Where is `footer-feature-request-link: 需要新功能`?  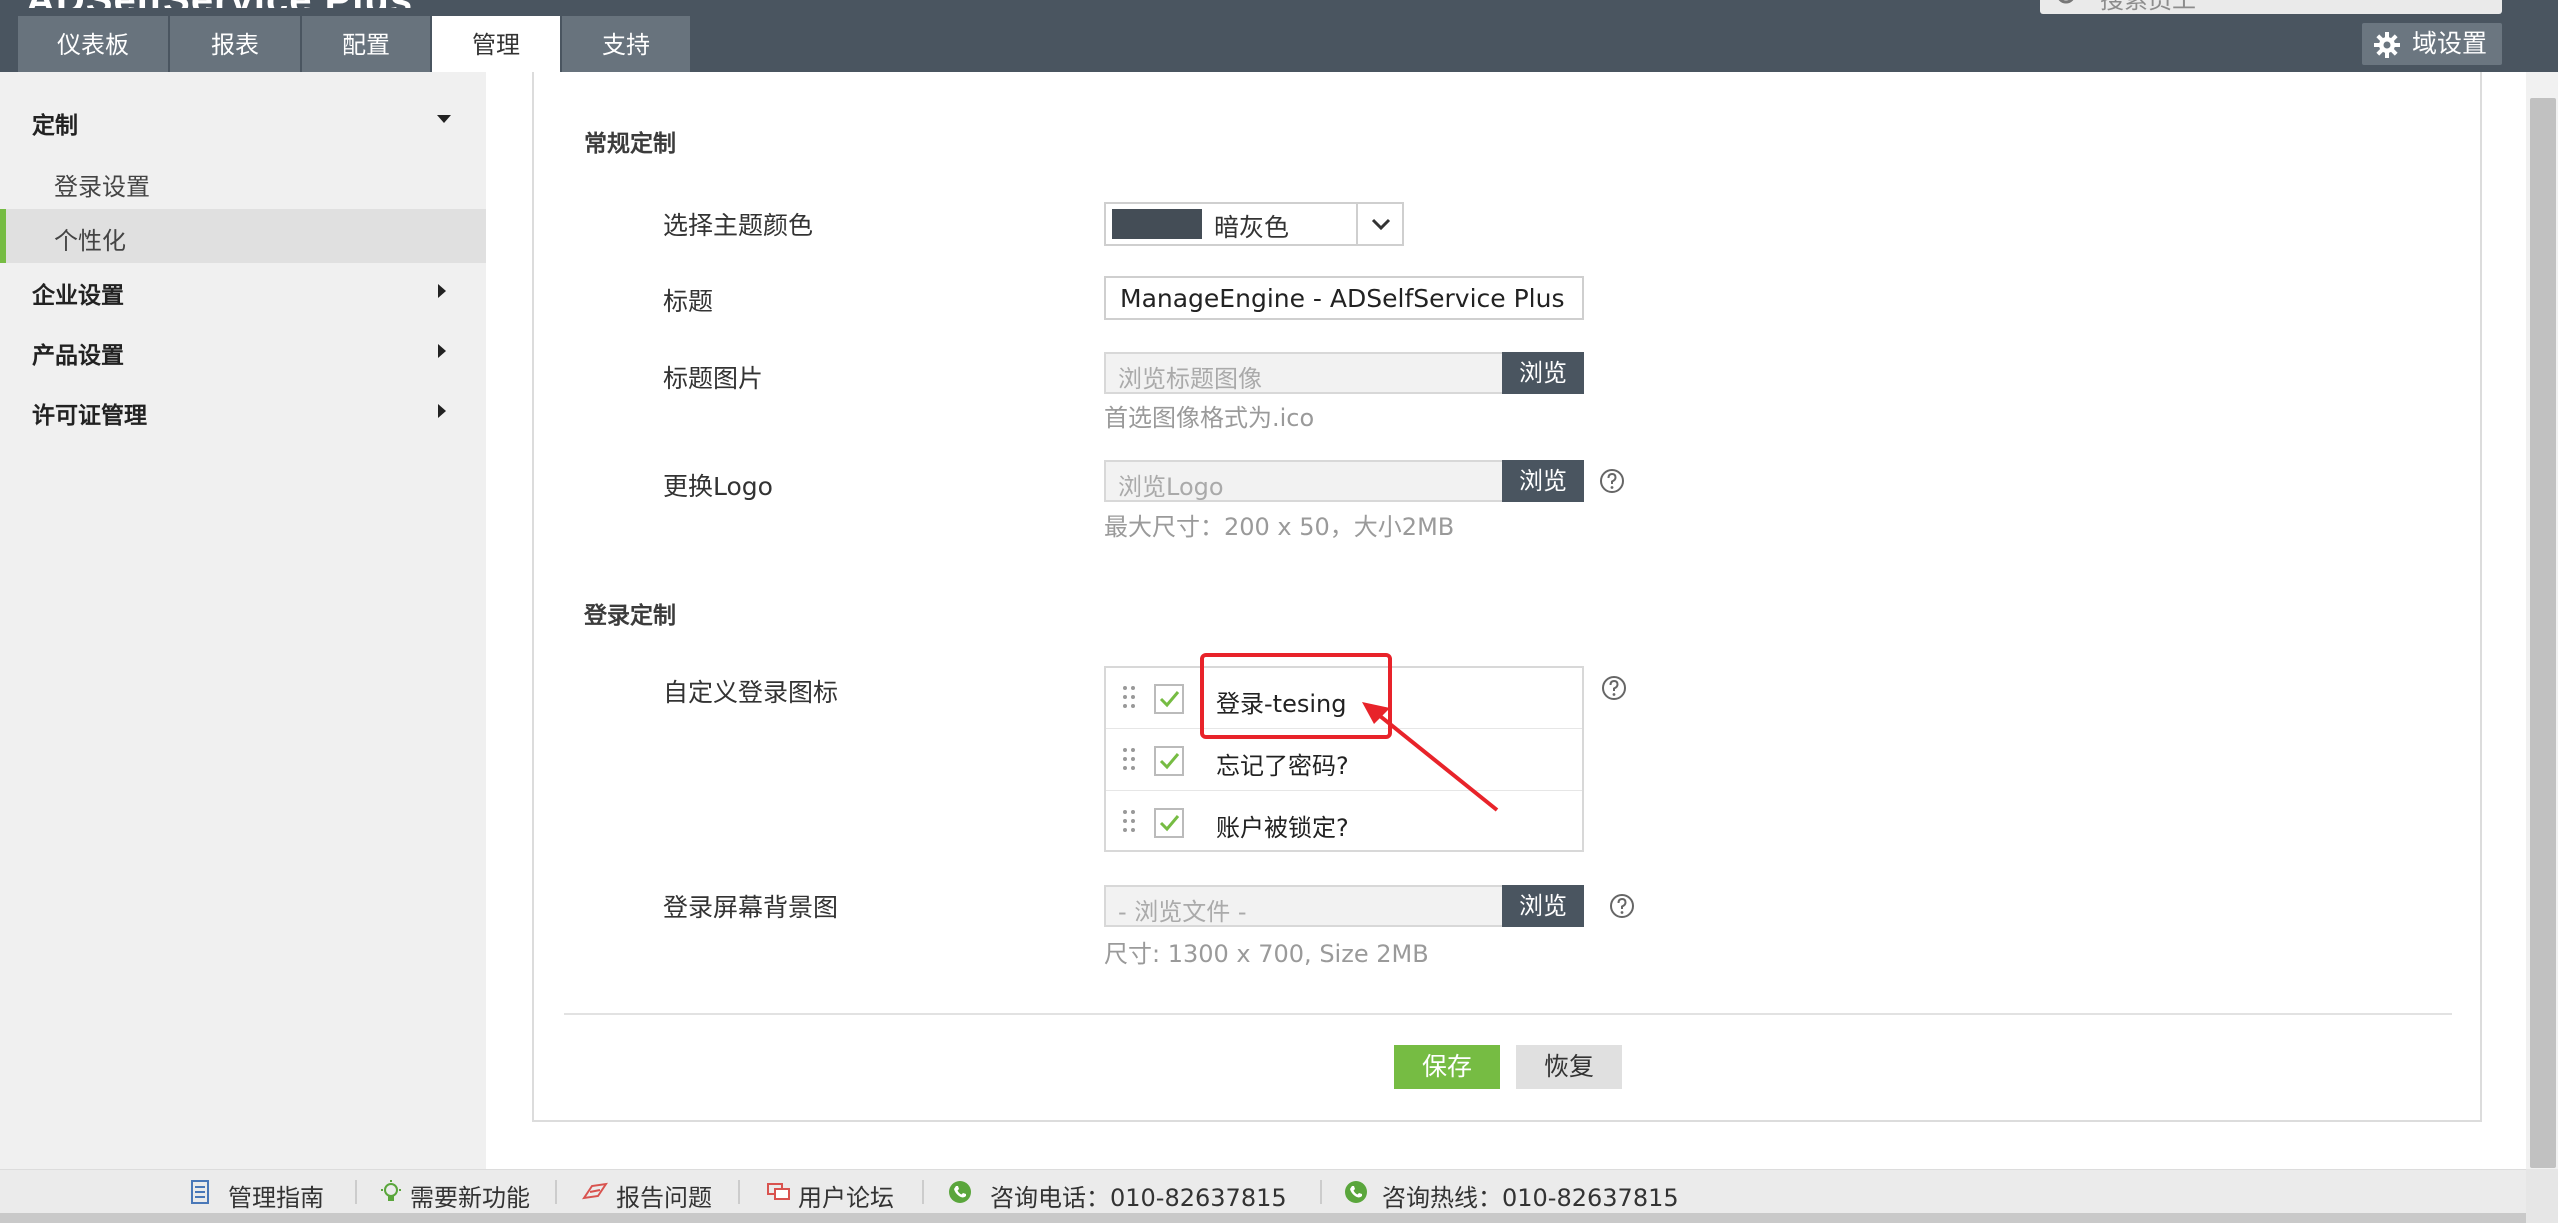 footer-feature-request-link: 需要新功能 is located at coordinates (460, 1195).